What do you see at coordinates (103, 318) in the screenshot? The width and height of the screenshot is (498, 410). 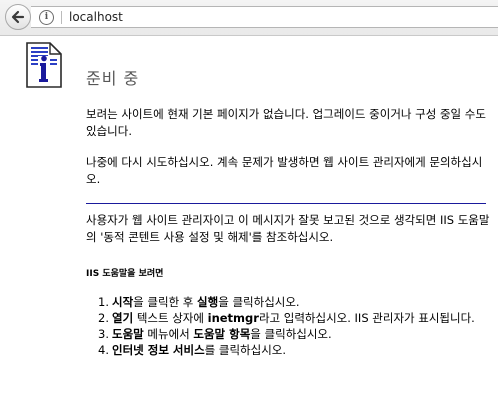 I see `step-number: 2.` at bounding box center [103, 318].